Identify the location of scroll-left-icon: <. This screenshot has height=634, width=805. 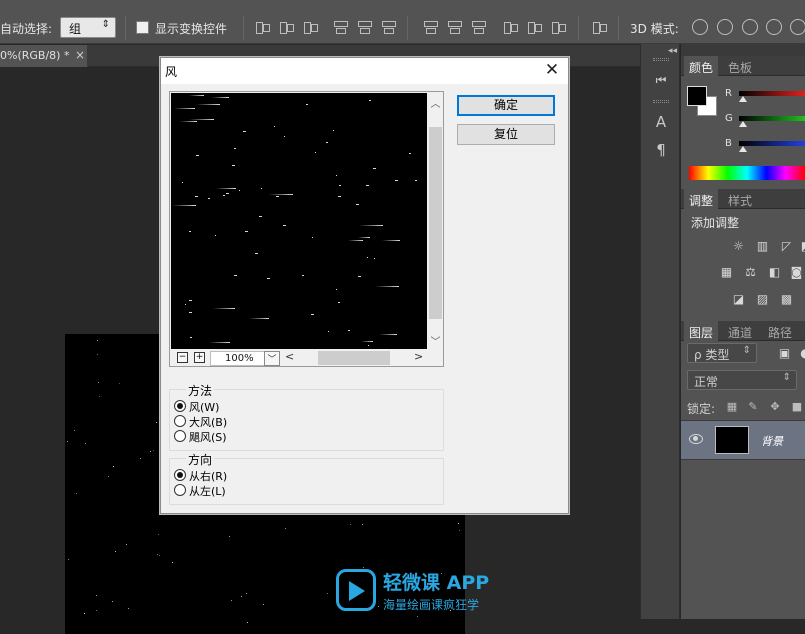
(289, 356).